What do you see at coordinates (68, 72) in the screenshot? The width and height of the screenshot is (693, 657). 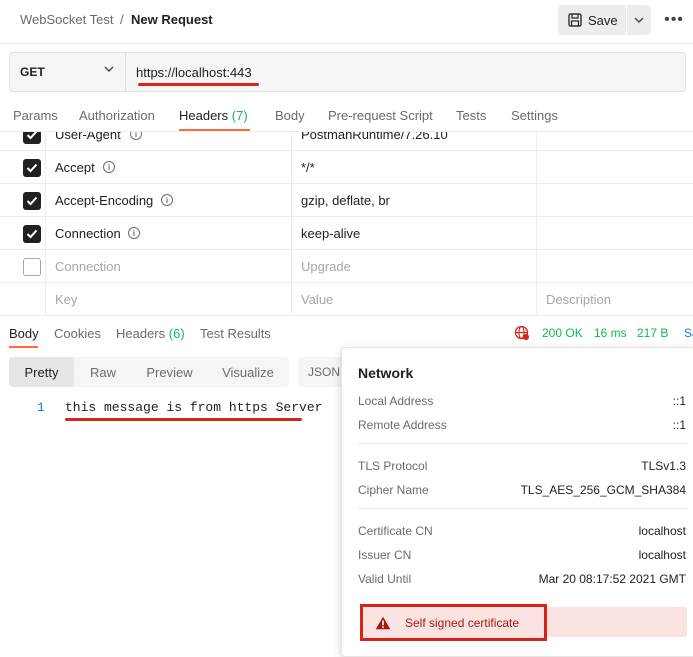 I see `method-select: GET` at bounding box center [68, 72].